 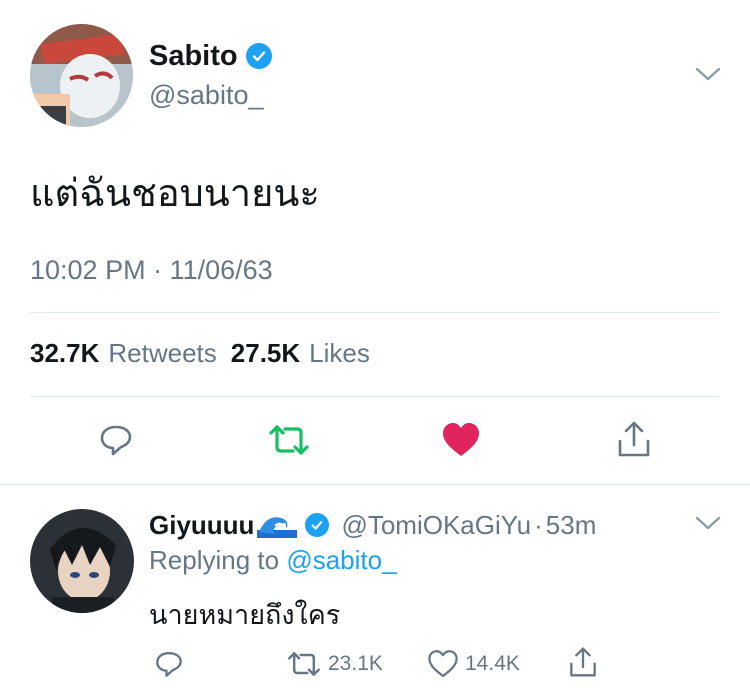 What do you see at coordinates (162, 353) in the screenshot?
I see `retweets-label: Retweets` at bounding box center [162, 353].